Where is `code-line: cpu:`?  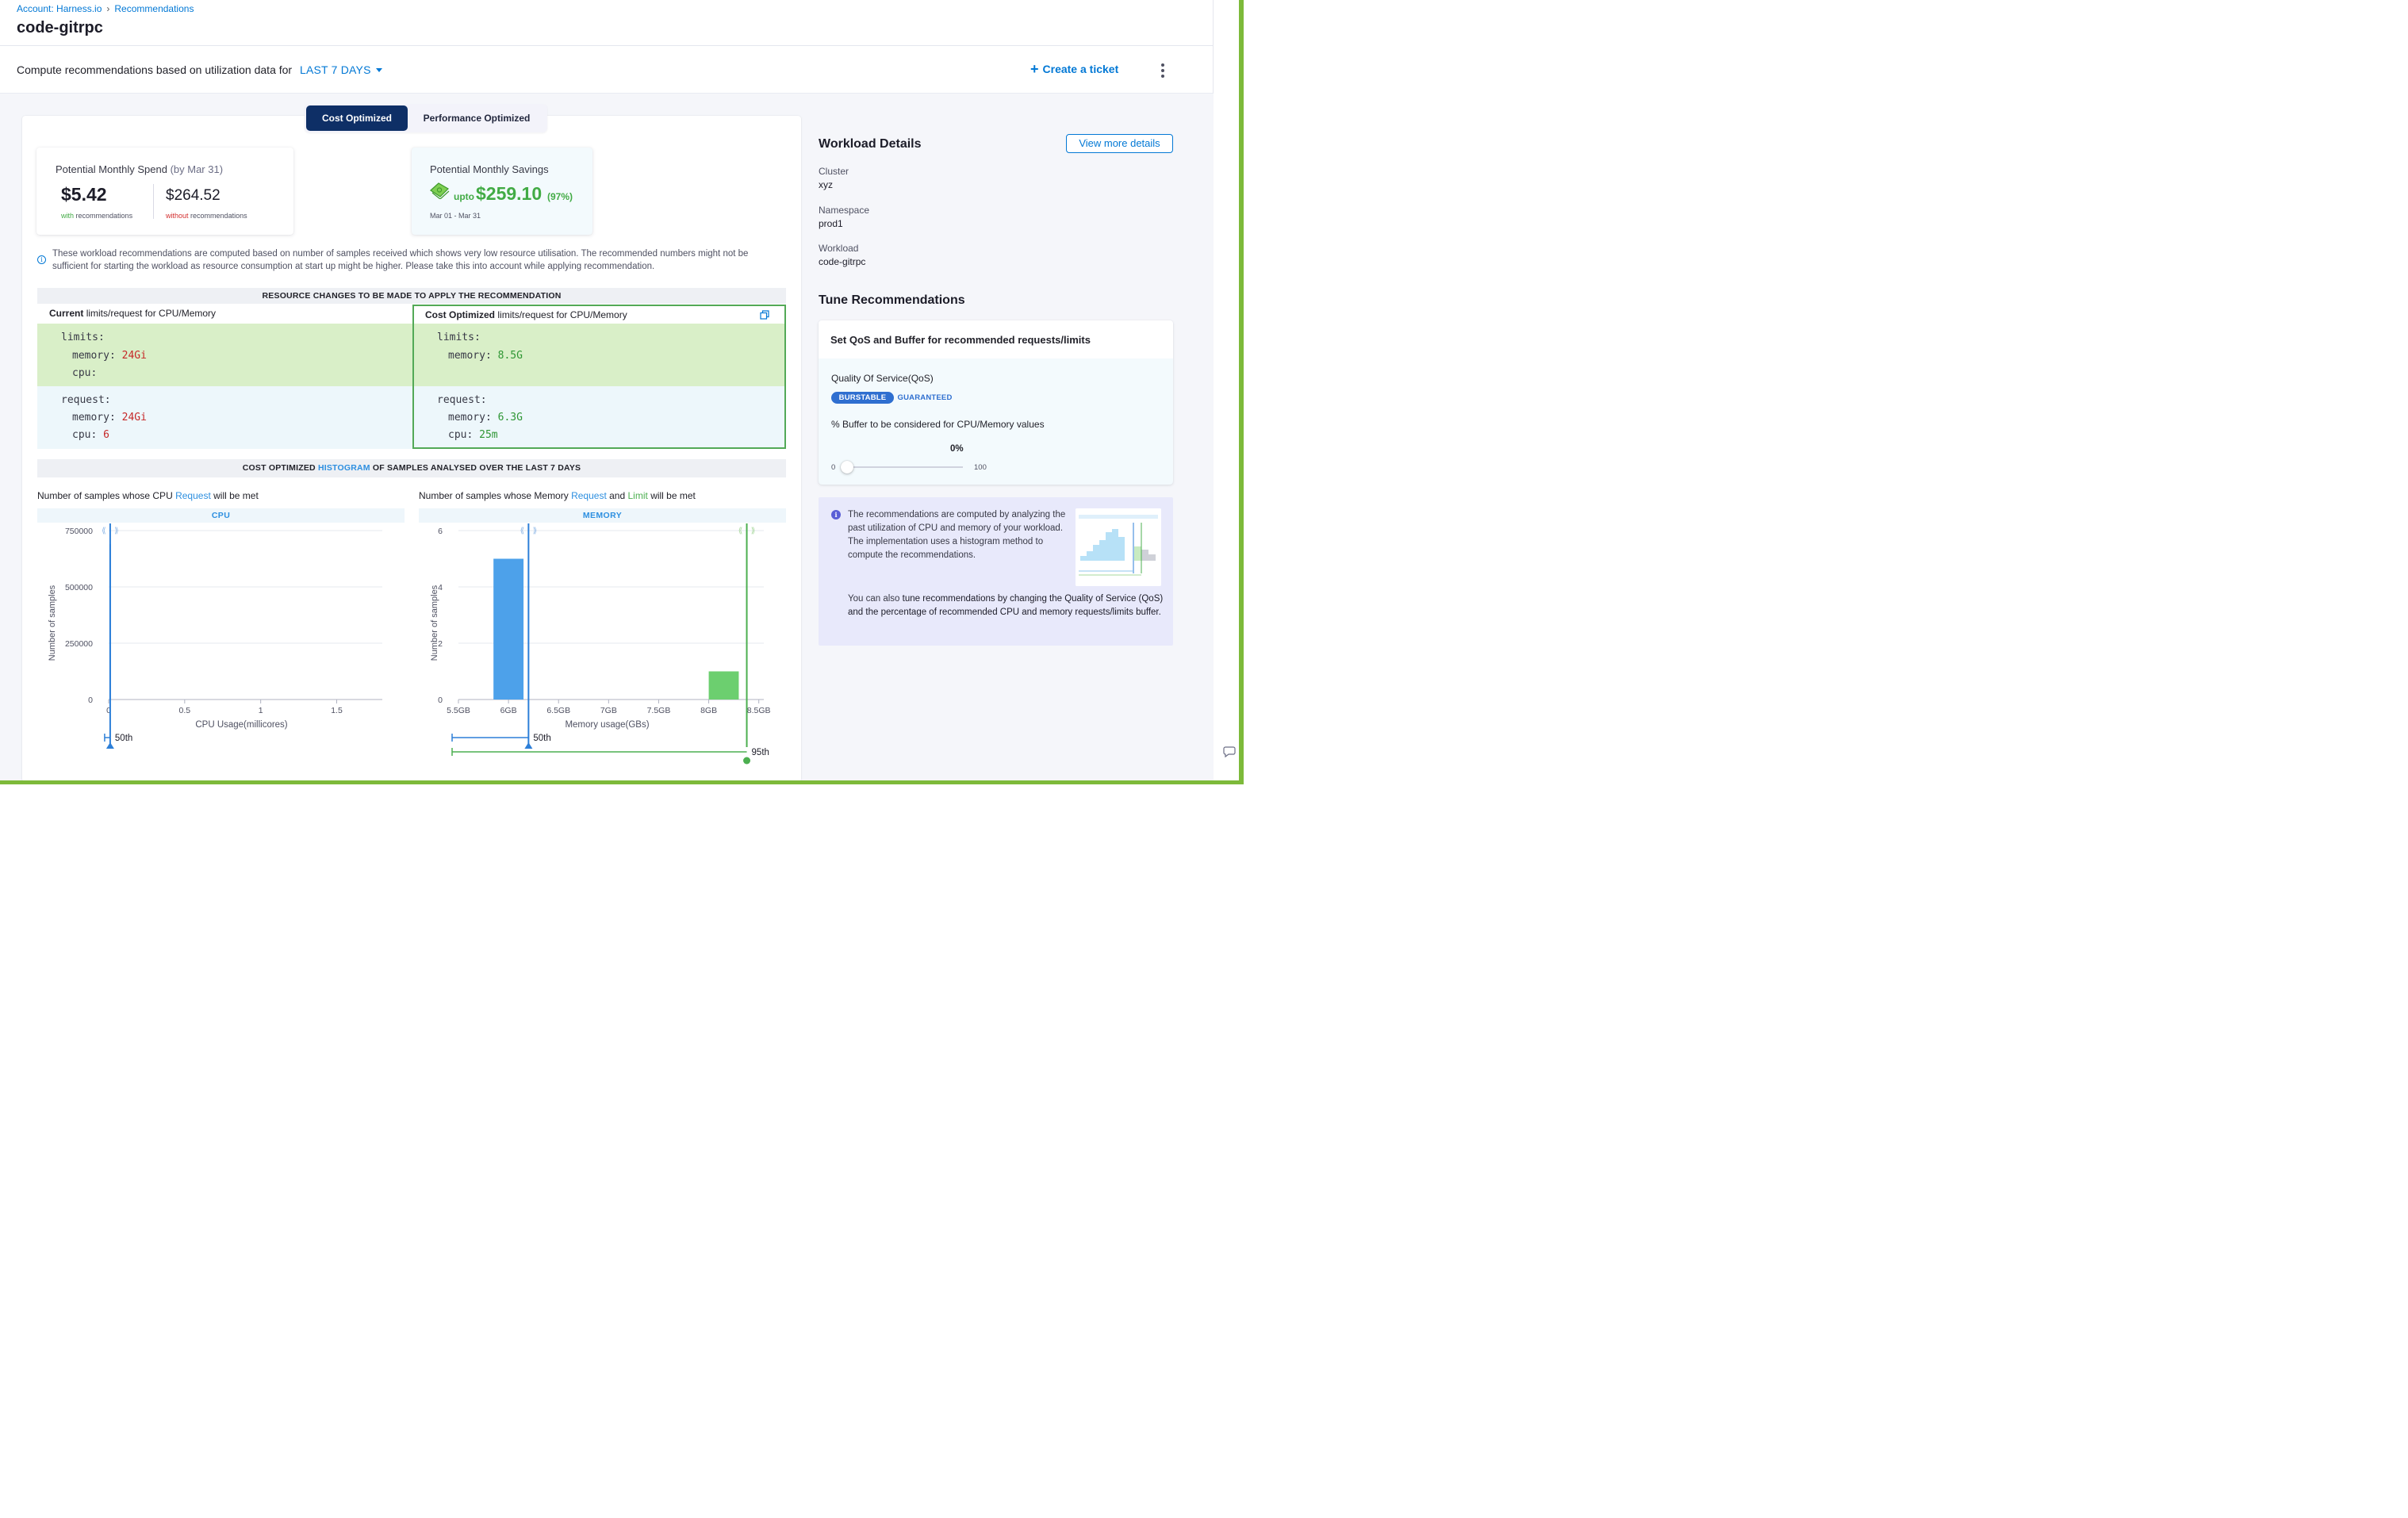
code-line: cpu: is located at coordinates (85, 373).